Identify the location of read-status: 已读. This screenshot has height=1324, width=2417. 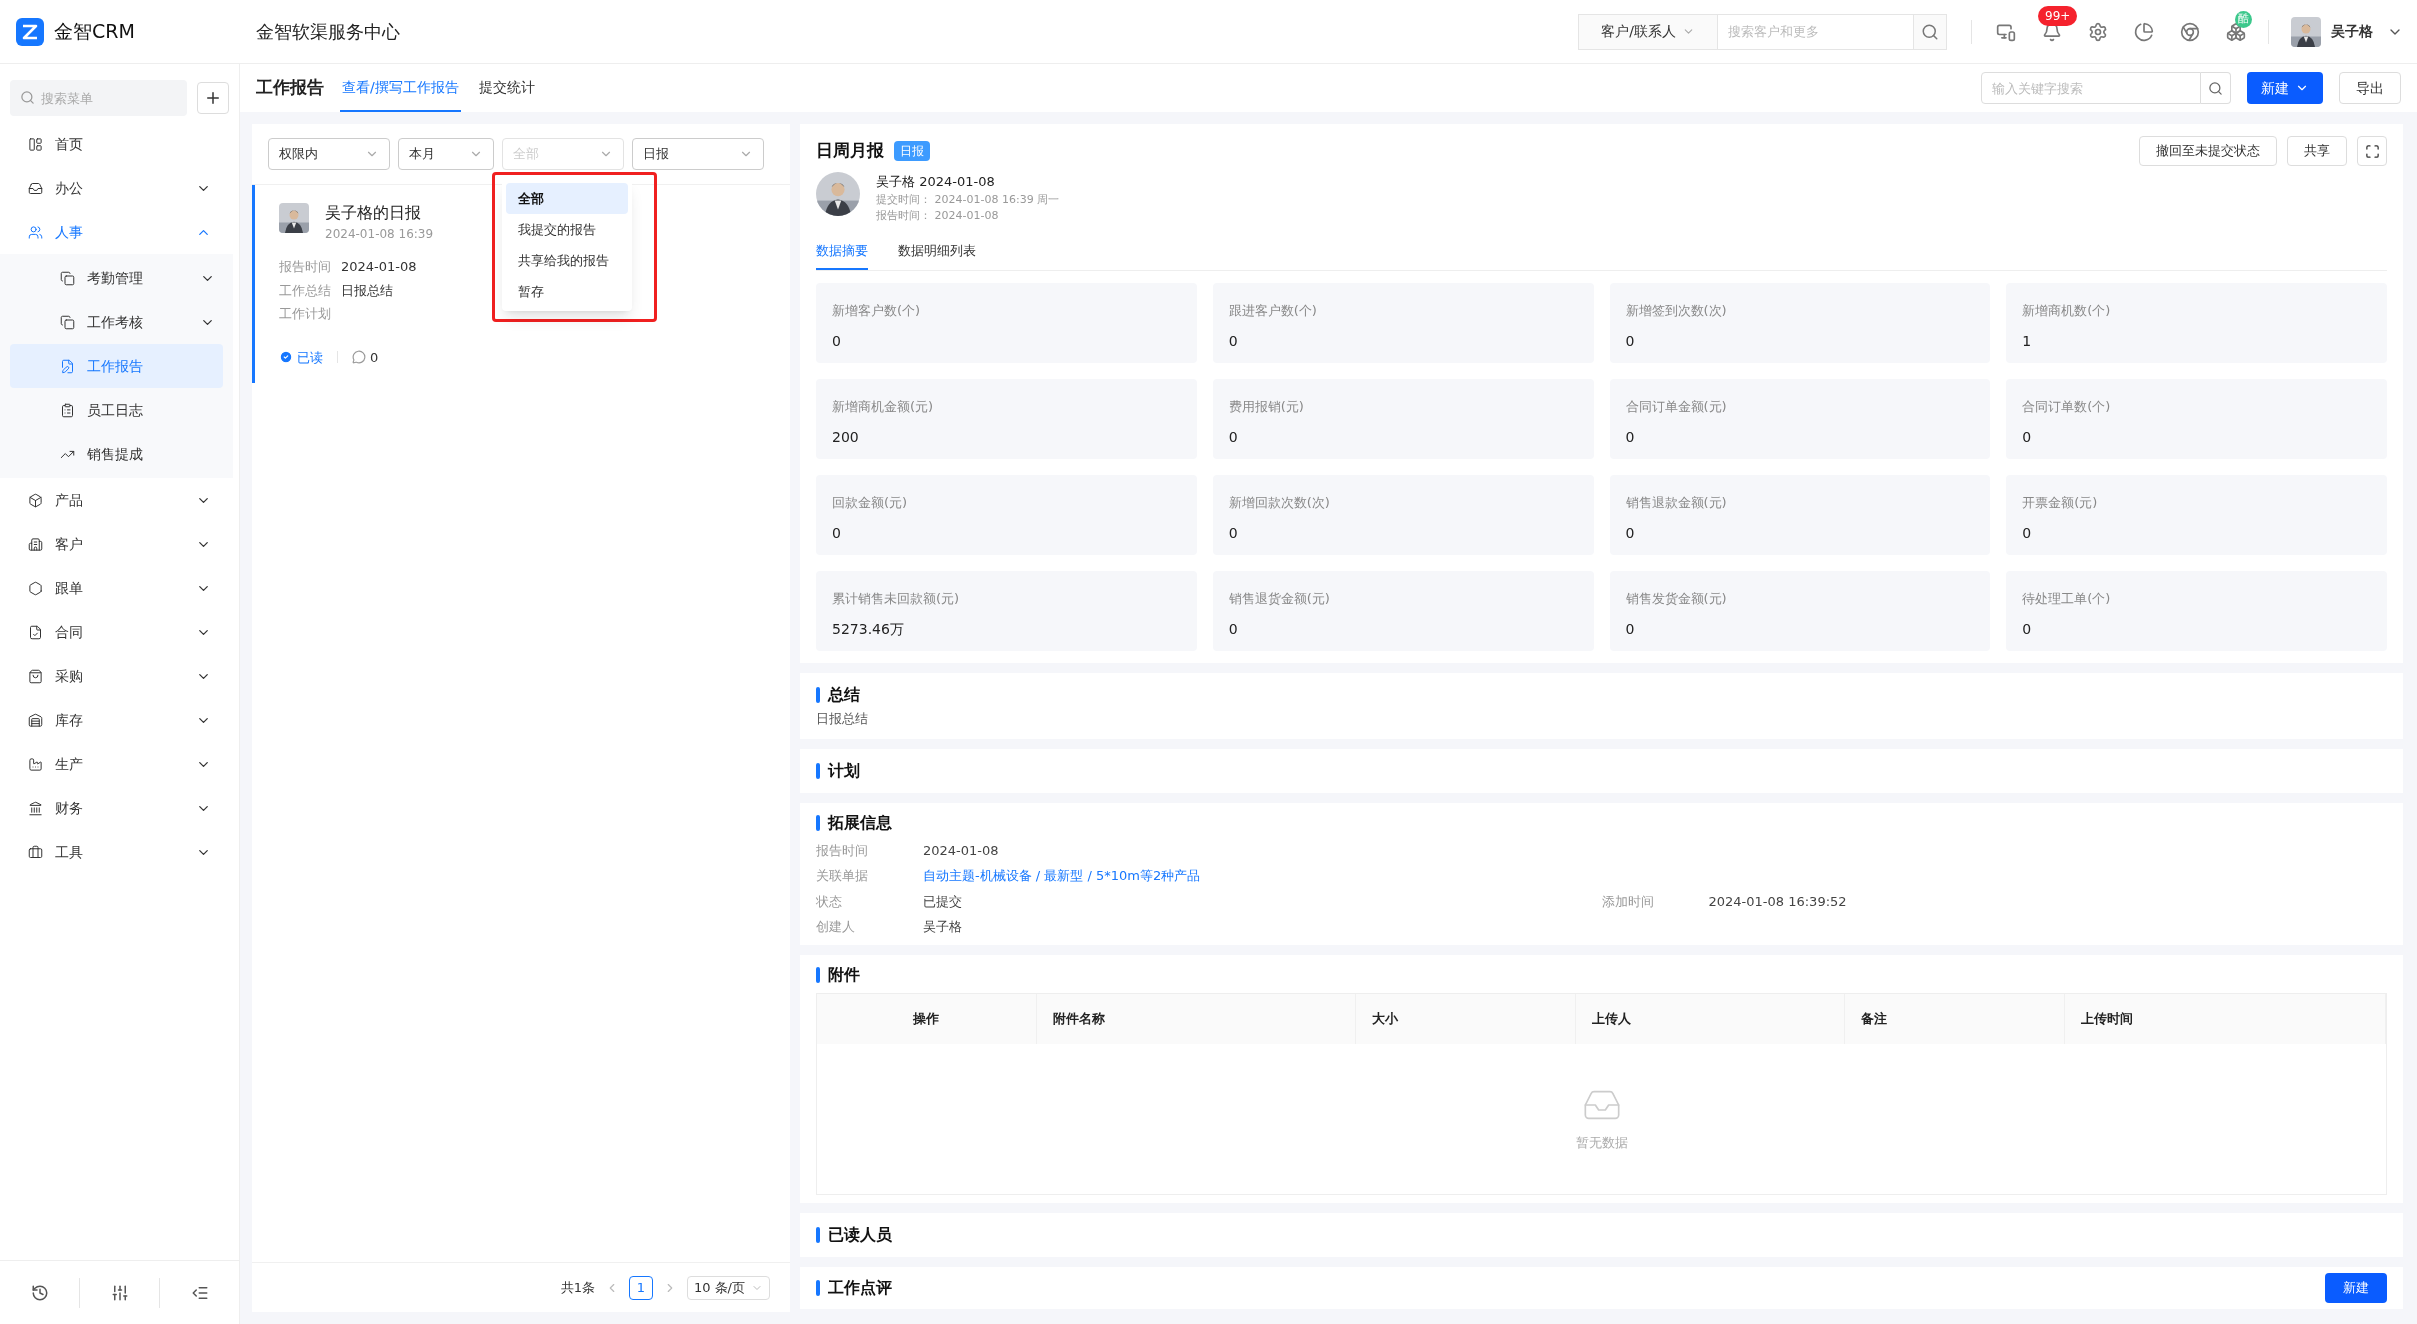
(301, 357).